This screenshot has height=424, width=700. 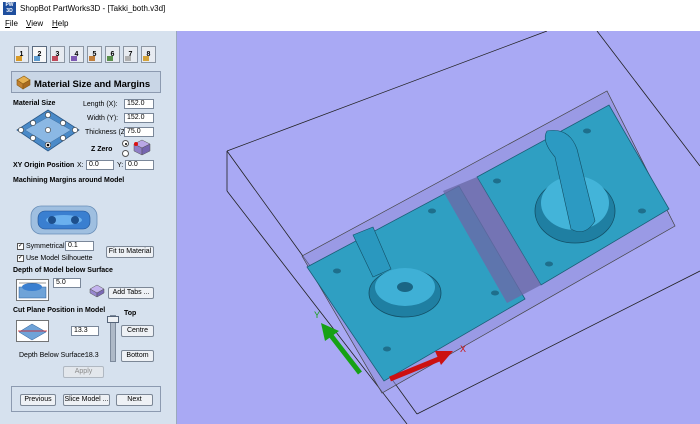 I want to click on symmetrical-checkbox: ✓, so click(x=20, y=246).